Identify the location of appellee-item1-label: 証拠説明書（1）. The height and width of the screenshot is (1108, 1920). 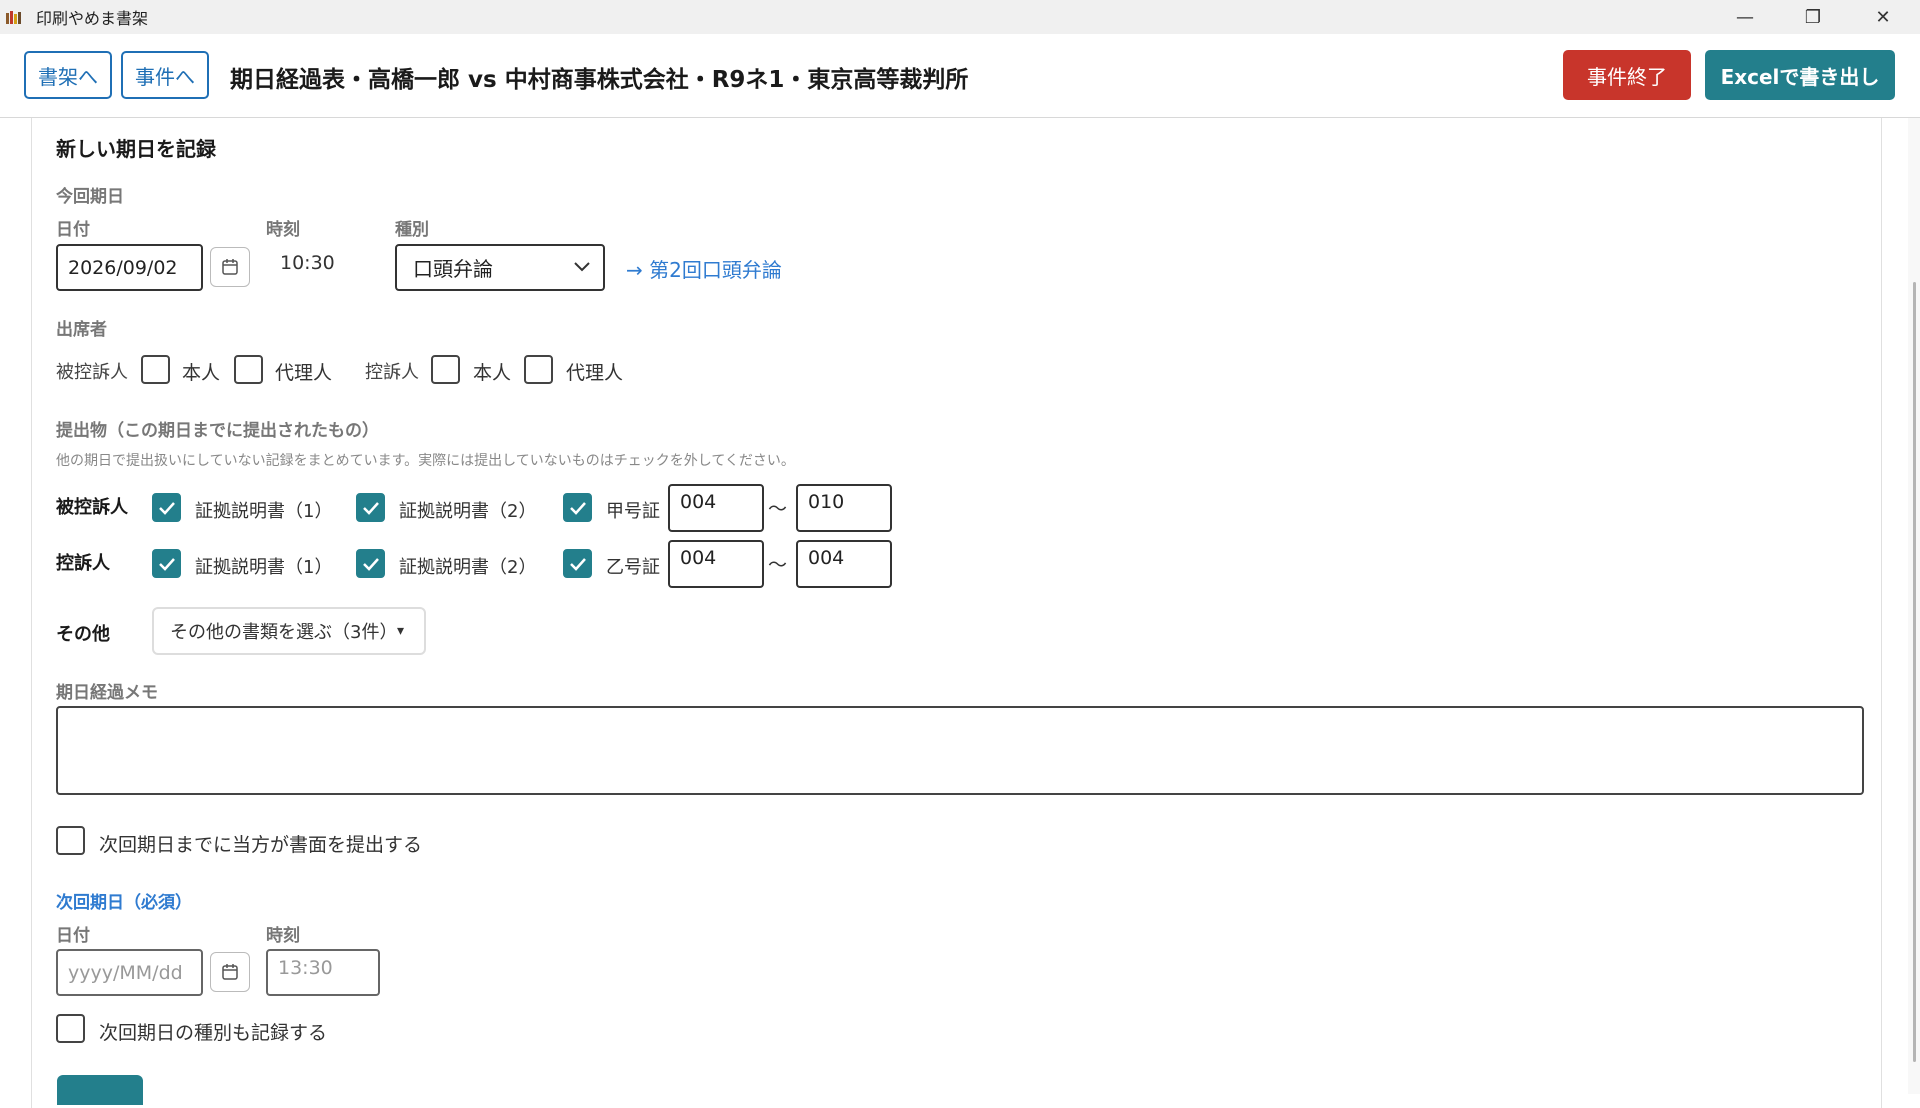
(264, 511).